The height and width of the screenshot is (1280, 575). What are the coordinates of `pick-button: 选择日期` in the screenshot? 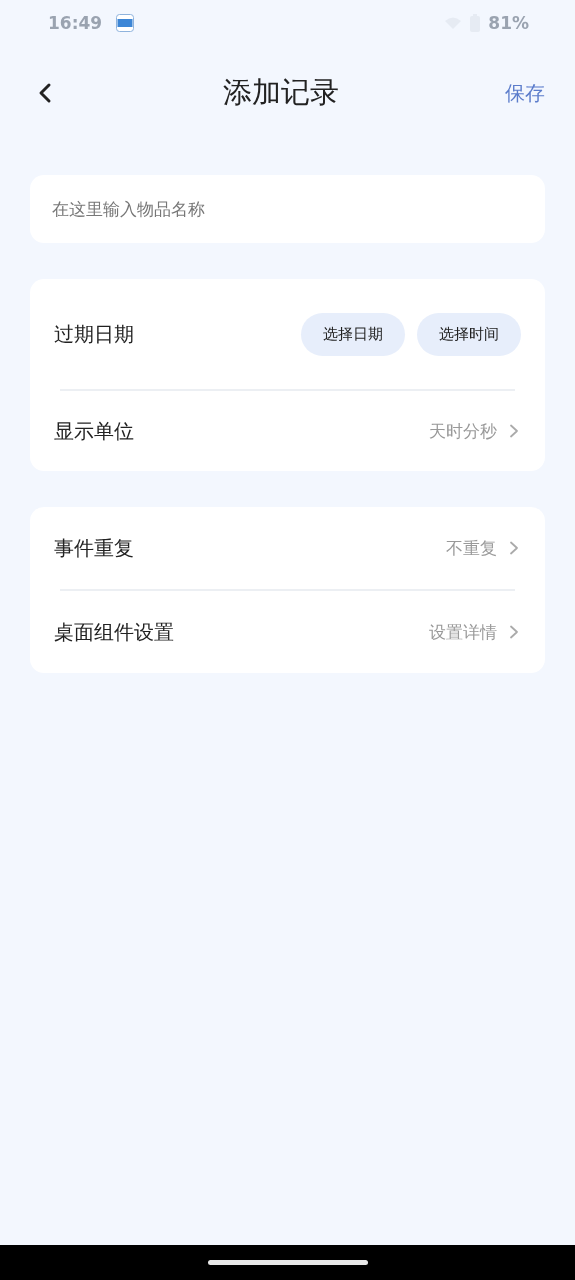 It's located at (353, 334).